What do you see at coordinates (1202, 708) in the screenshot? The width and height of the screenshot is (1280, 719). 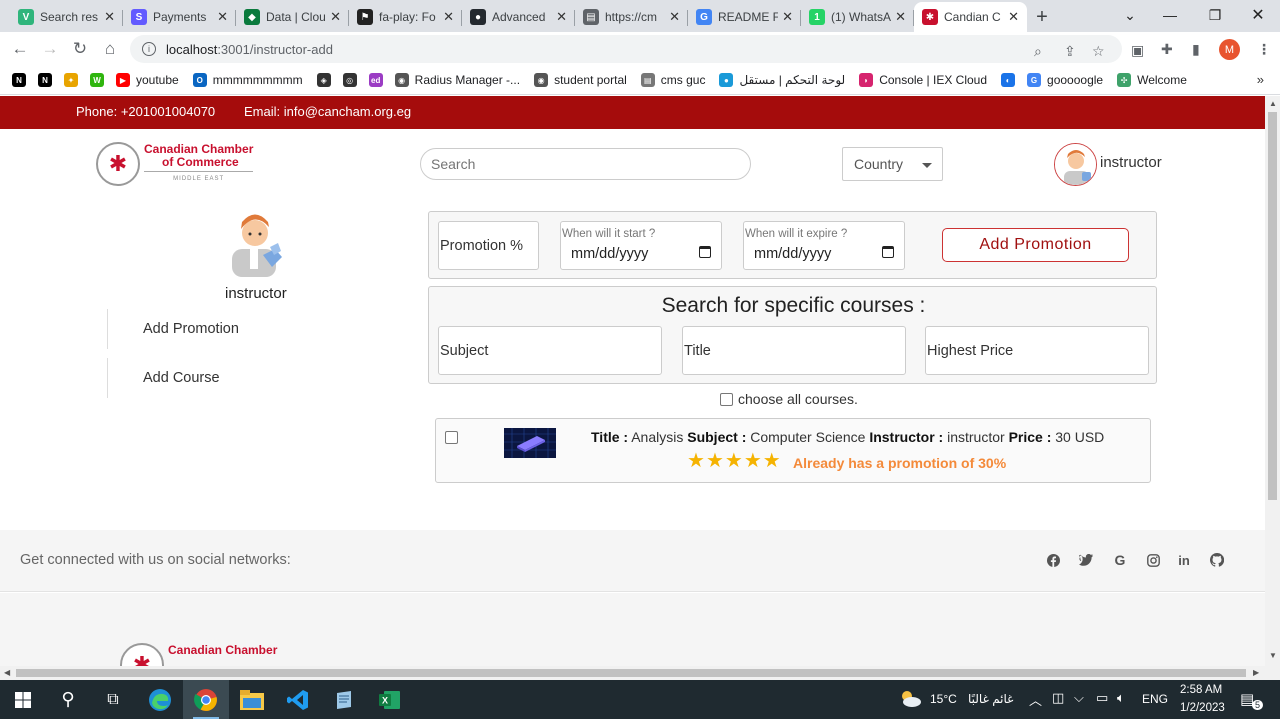 I see `clock-date: 1/2/2023` at bounding box center [1202, 708].